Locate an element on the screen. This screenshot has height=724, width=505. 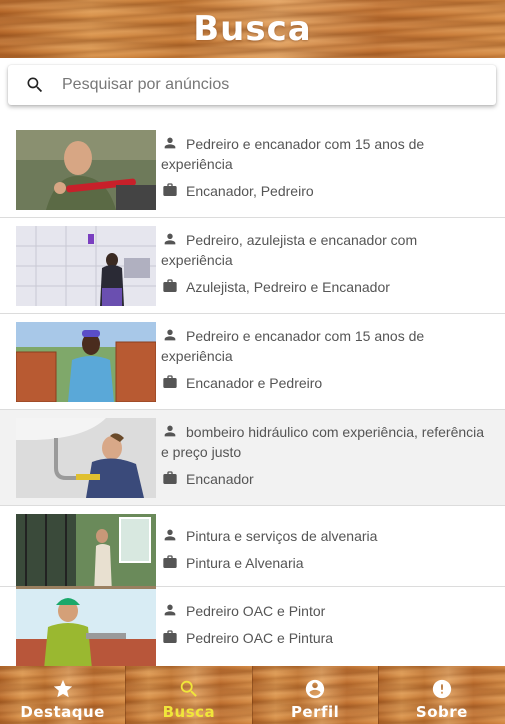
listing-category: Pedreiro OAC e Pintura is located at coordinates (260, 638).